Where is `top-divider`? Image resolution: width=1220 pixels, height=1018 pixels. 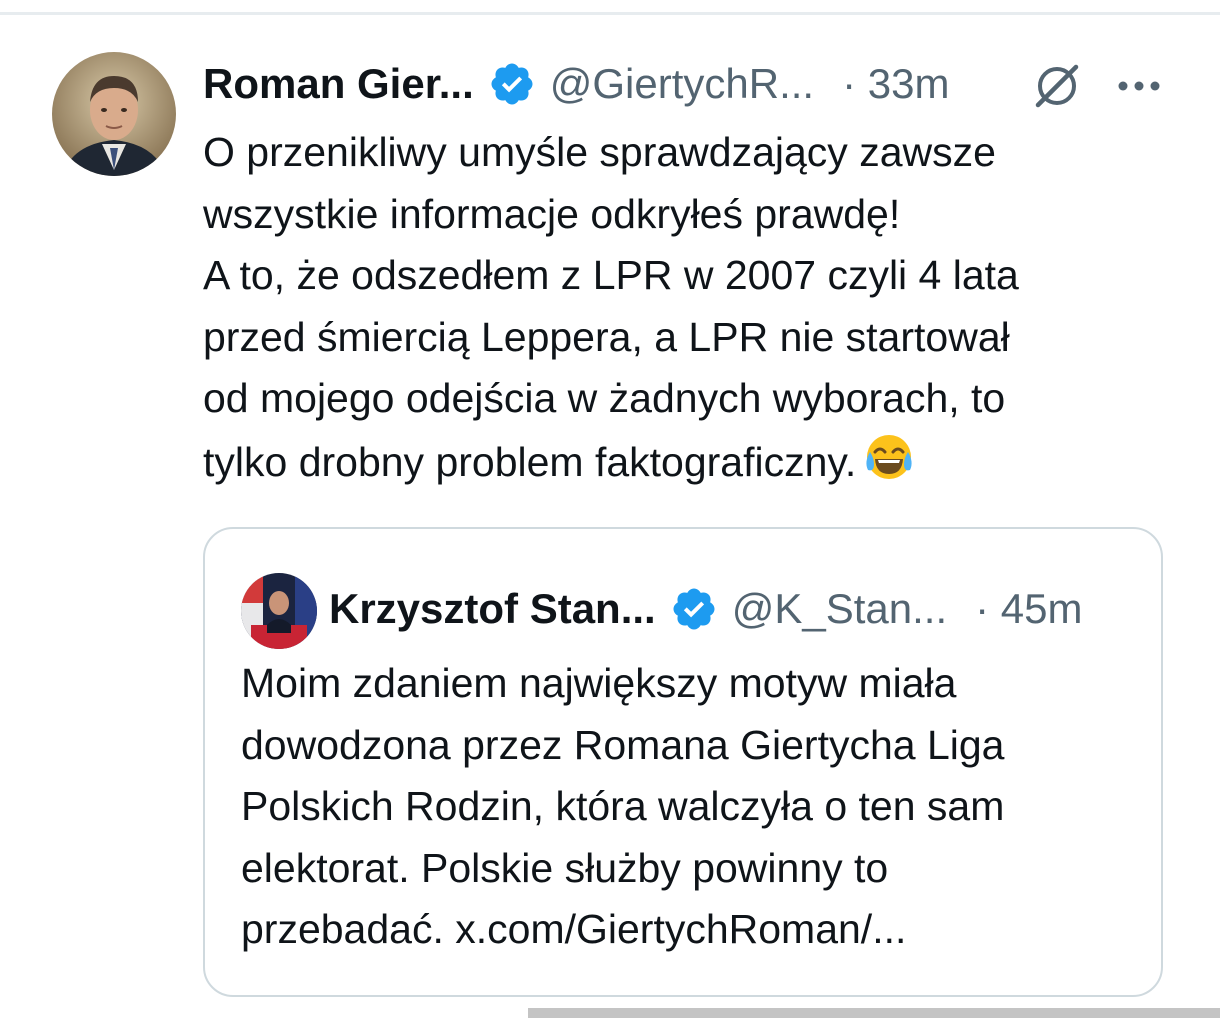
top-divider is located at coordinates (610, 13).